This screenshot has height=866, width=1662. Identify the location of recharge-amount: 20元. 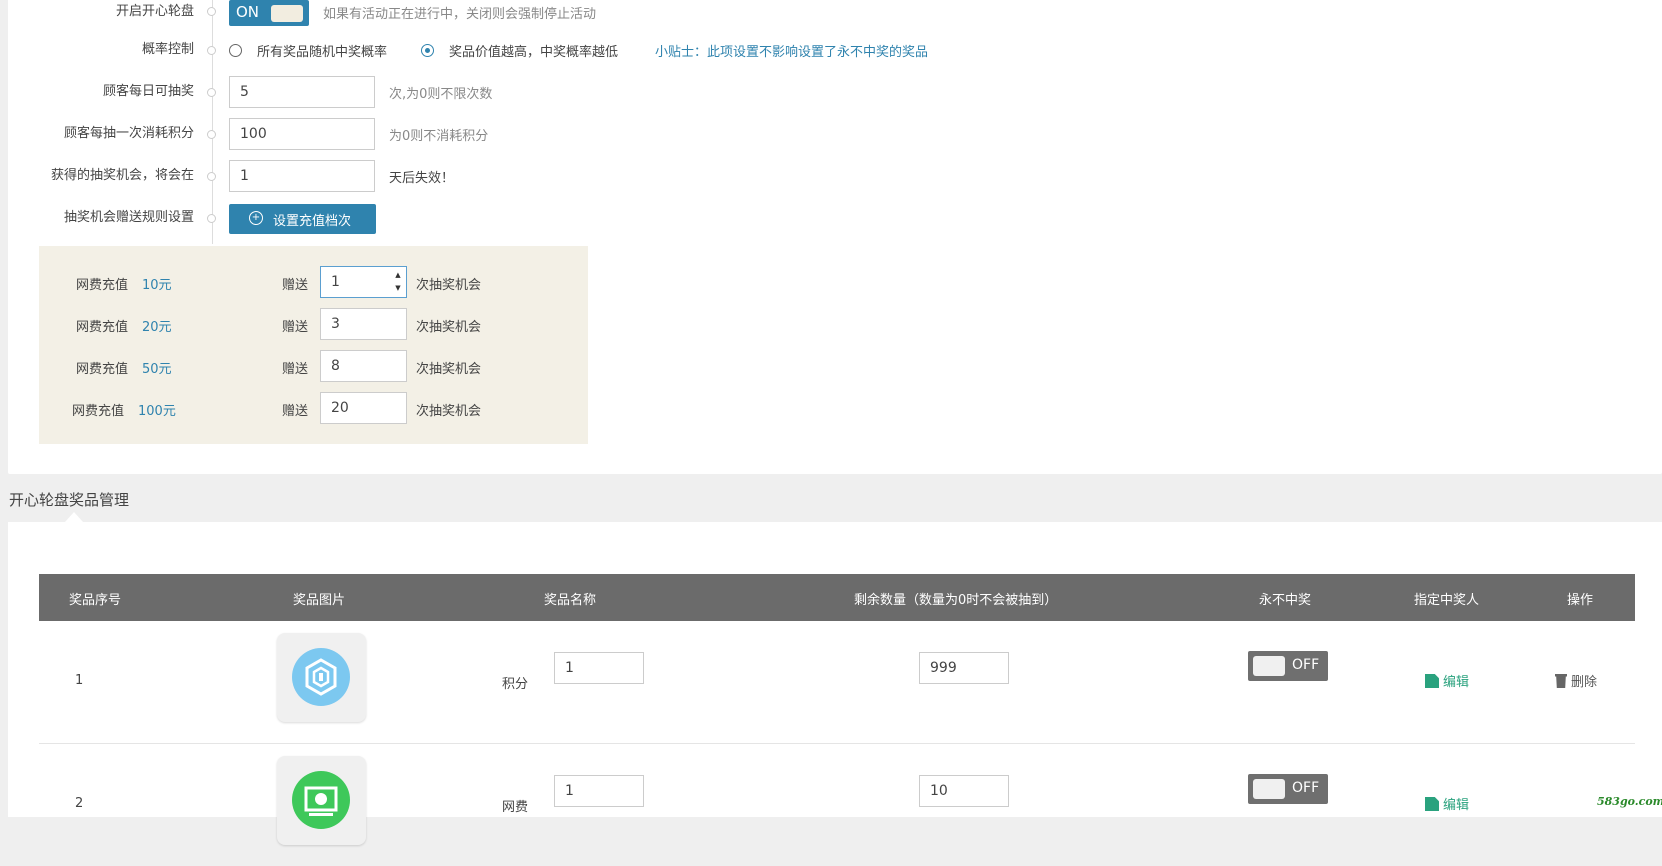
(157, 327).